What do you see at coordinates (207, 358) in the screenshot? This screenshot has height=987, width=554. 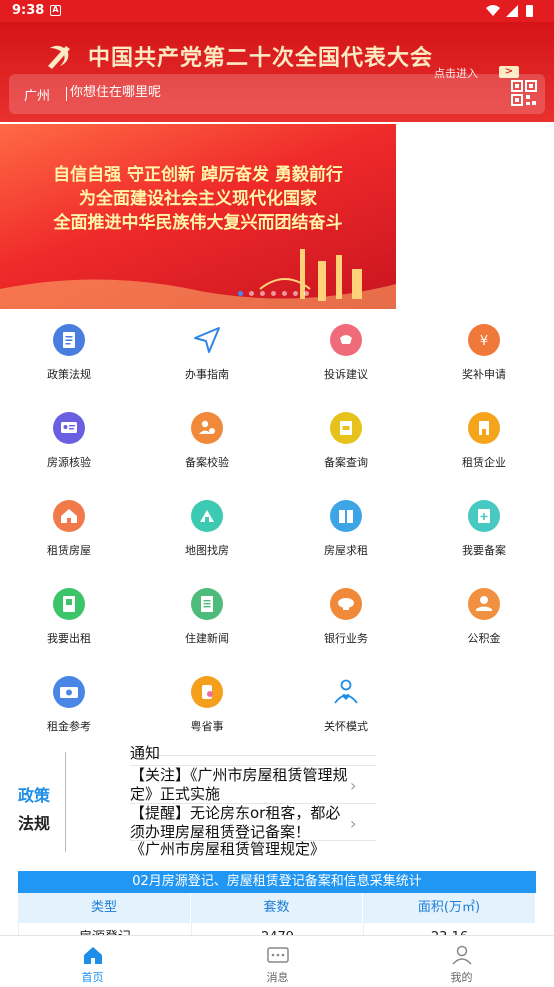 I see `menu-item-2: 办事指南` at bounding box center [207, 358].